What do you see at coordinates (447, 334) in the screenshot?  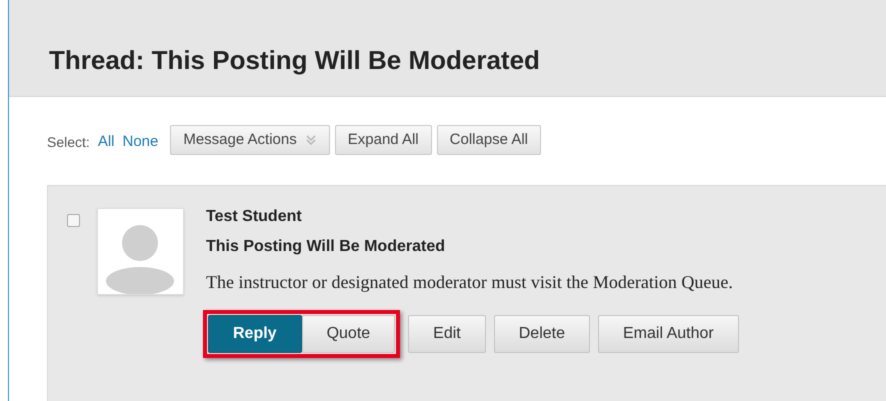 I see `action-button: Edit` at bounding box center [447, 334].